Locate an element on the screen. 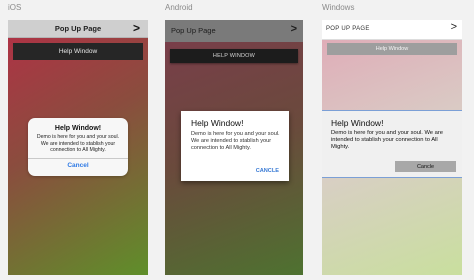 Image resolution: width=474 pixels, height=280 pixels. windows-platform-label: Windows is located at coordinates (338, 7).